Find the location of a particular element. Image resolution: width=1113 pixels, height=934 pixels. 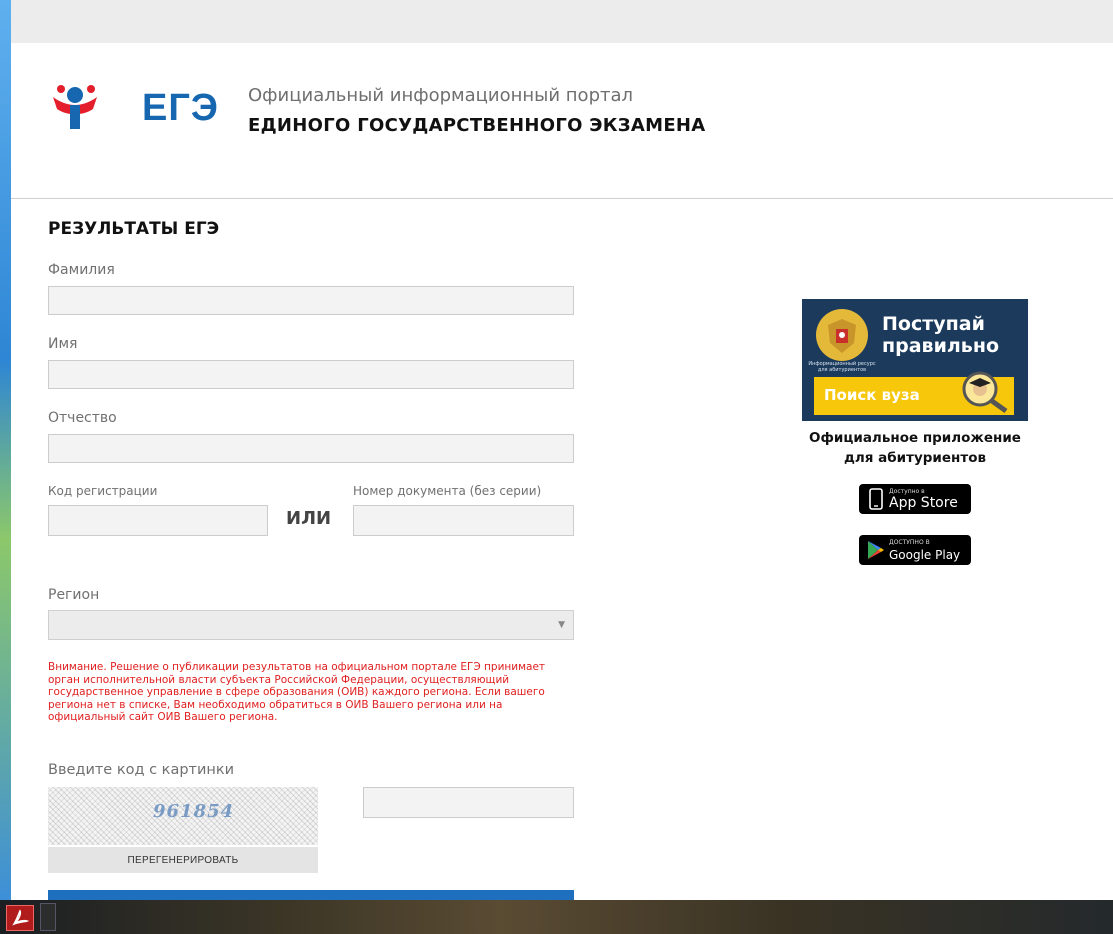

banner-title: Поступай правильно is located at coordinates (940, 335).